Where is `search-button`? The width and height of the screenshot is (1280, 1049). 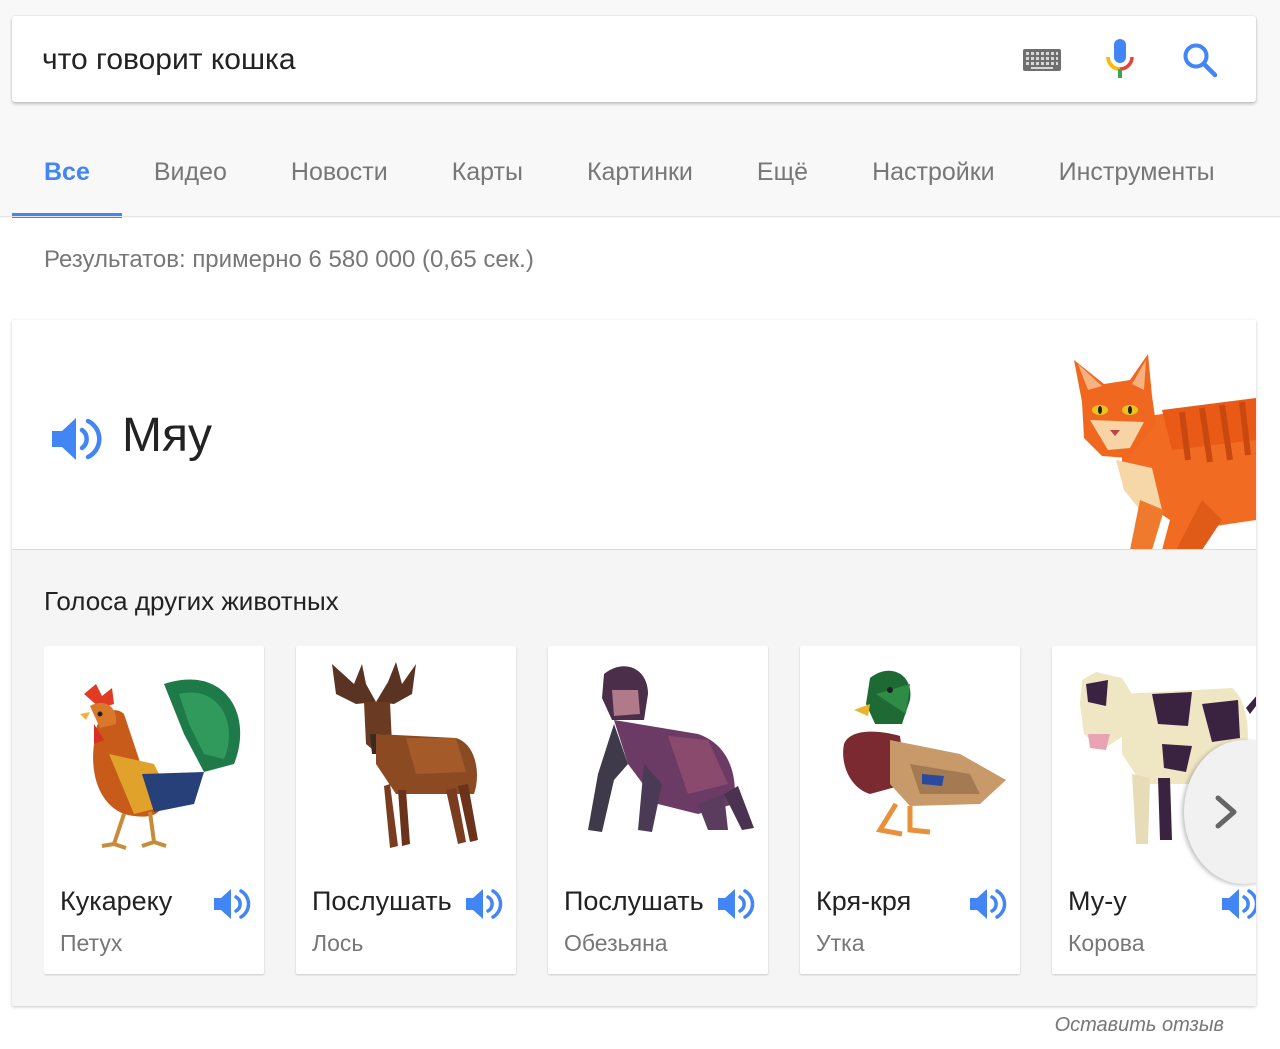 search-button is located at coordinates (1200, 60).